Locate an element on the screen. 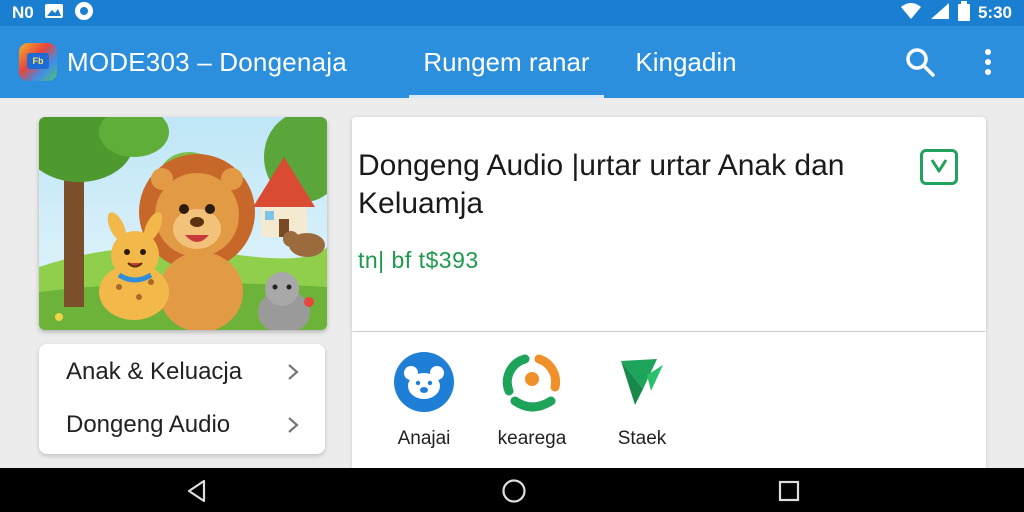 The image size is (1024, 512). sidebar-menu: Anak & Keluacja Dongeng Audio is located at coordinates (182, 399).